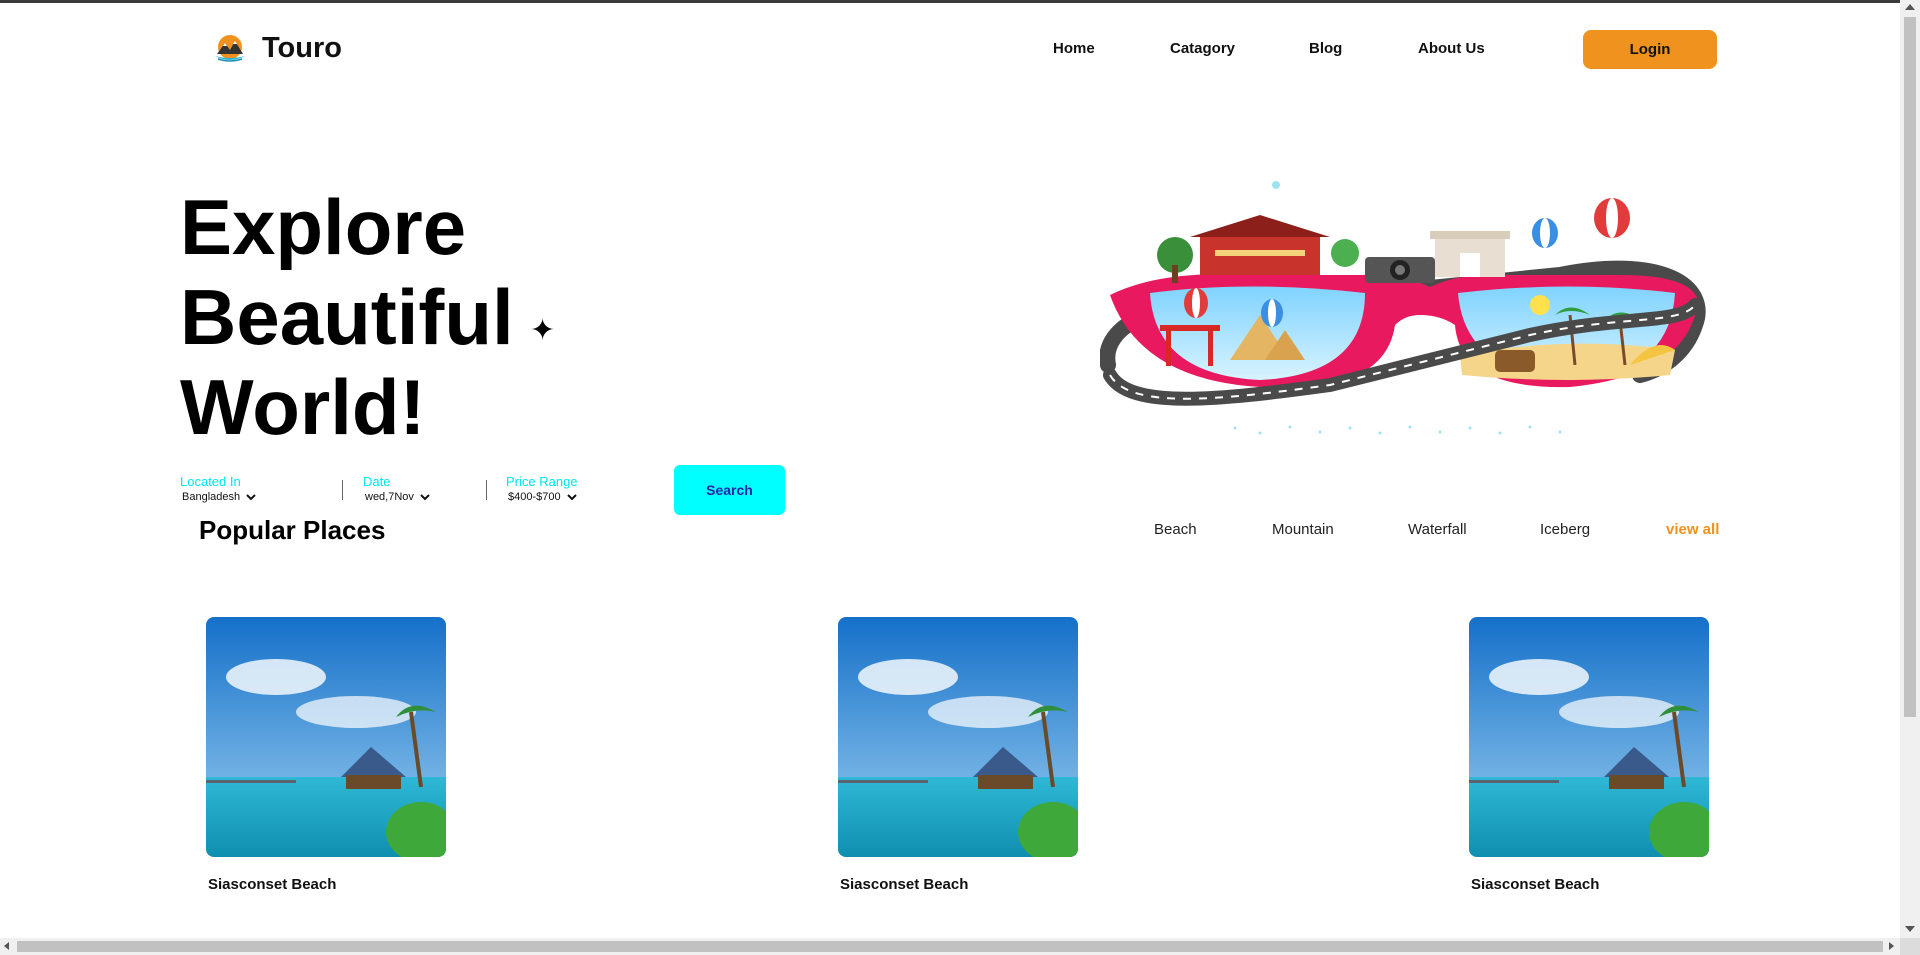 The image size is (1920, 955). I want to click on scrollbar-corner, so click(1910, 946).